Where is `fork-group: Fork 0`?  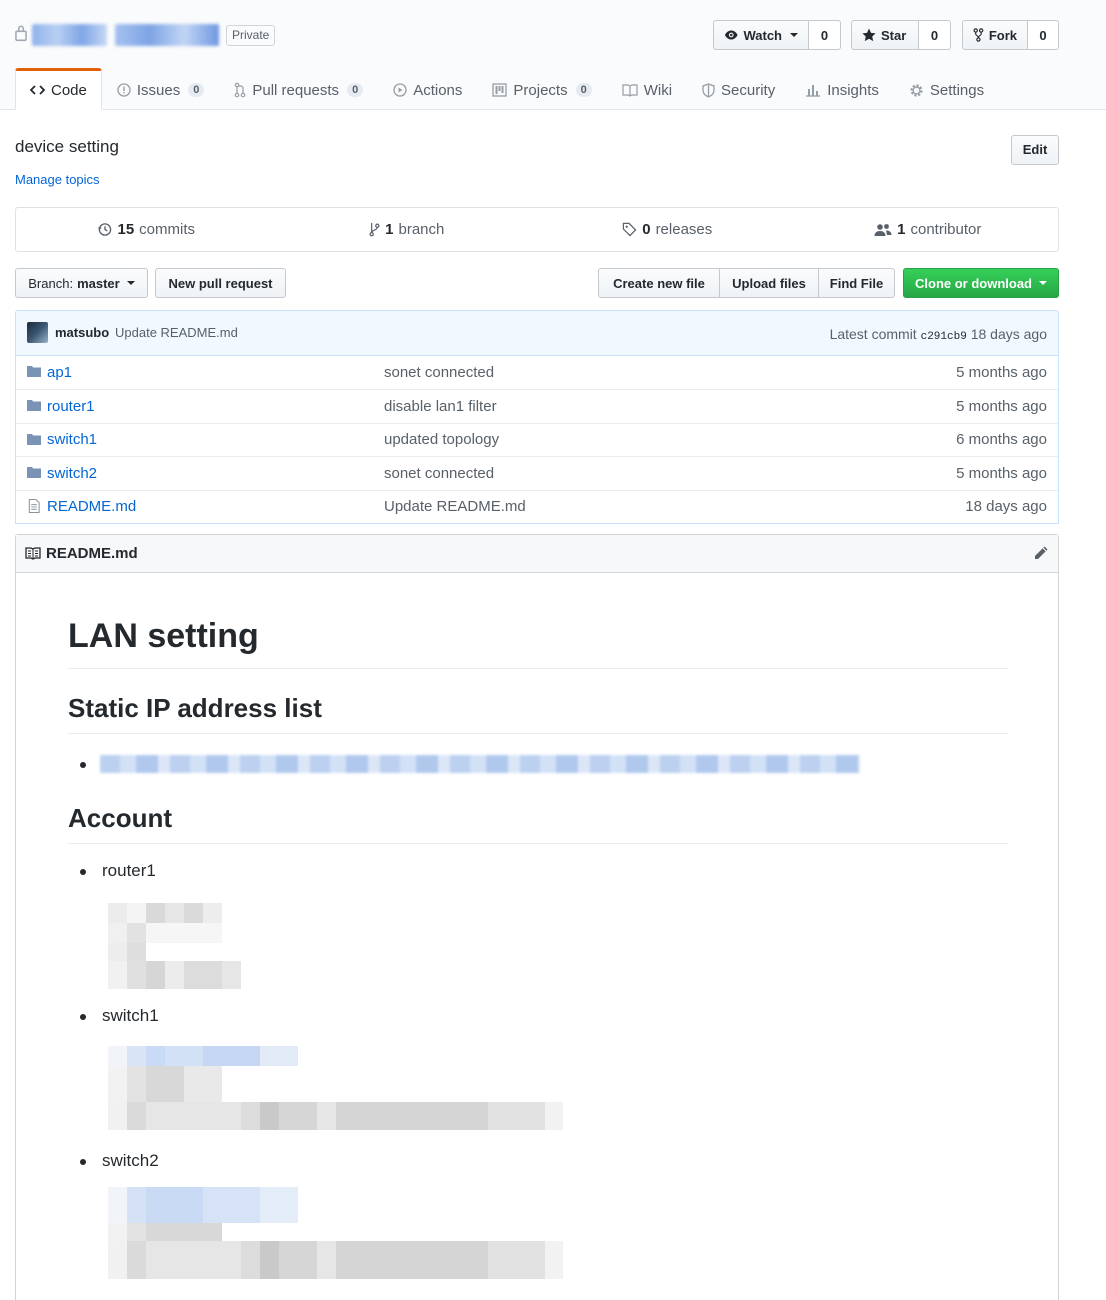 fork-group: Fork 0 is located at coordinates (1010, 35).